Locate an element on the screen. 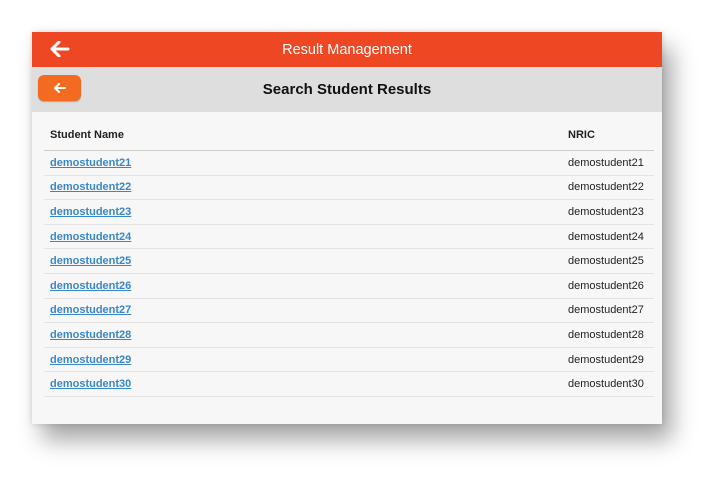  table-row: demostudent24 demostudent24 is located at coordinates (349, 237).